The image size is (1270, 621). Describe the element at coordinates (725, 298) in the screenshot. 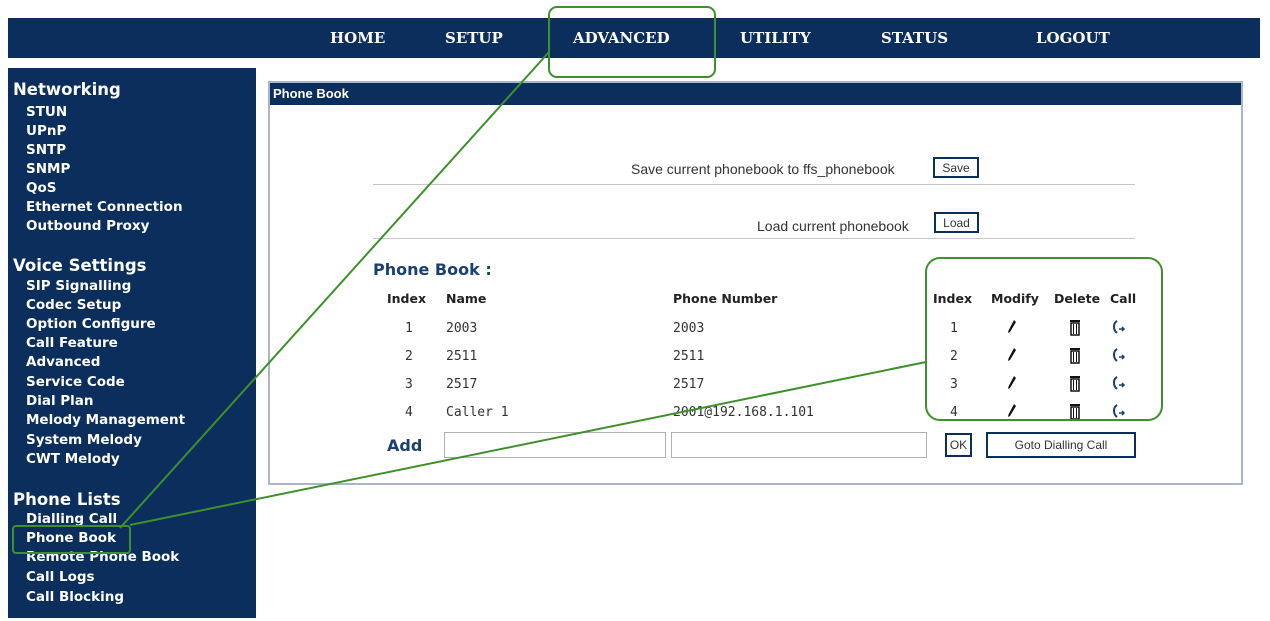

I see `column-header-phone-number: Phone Number` at that location.